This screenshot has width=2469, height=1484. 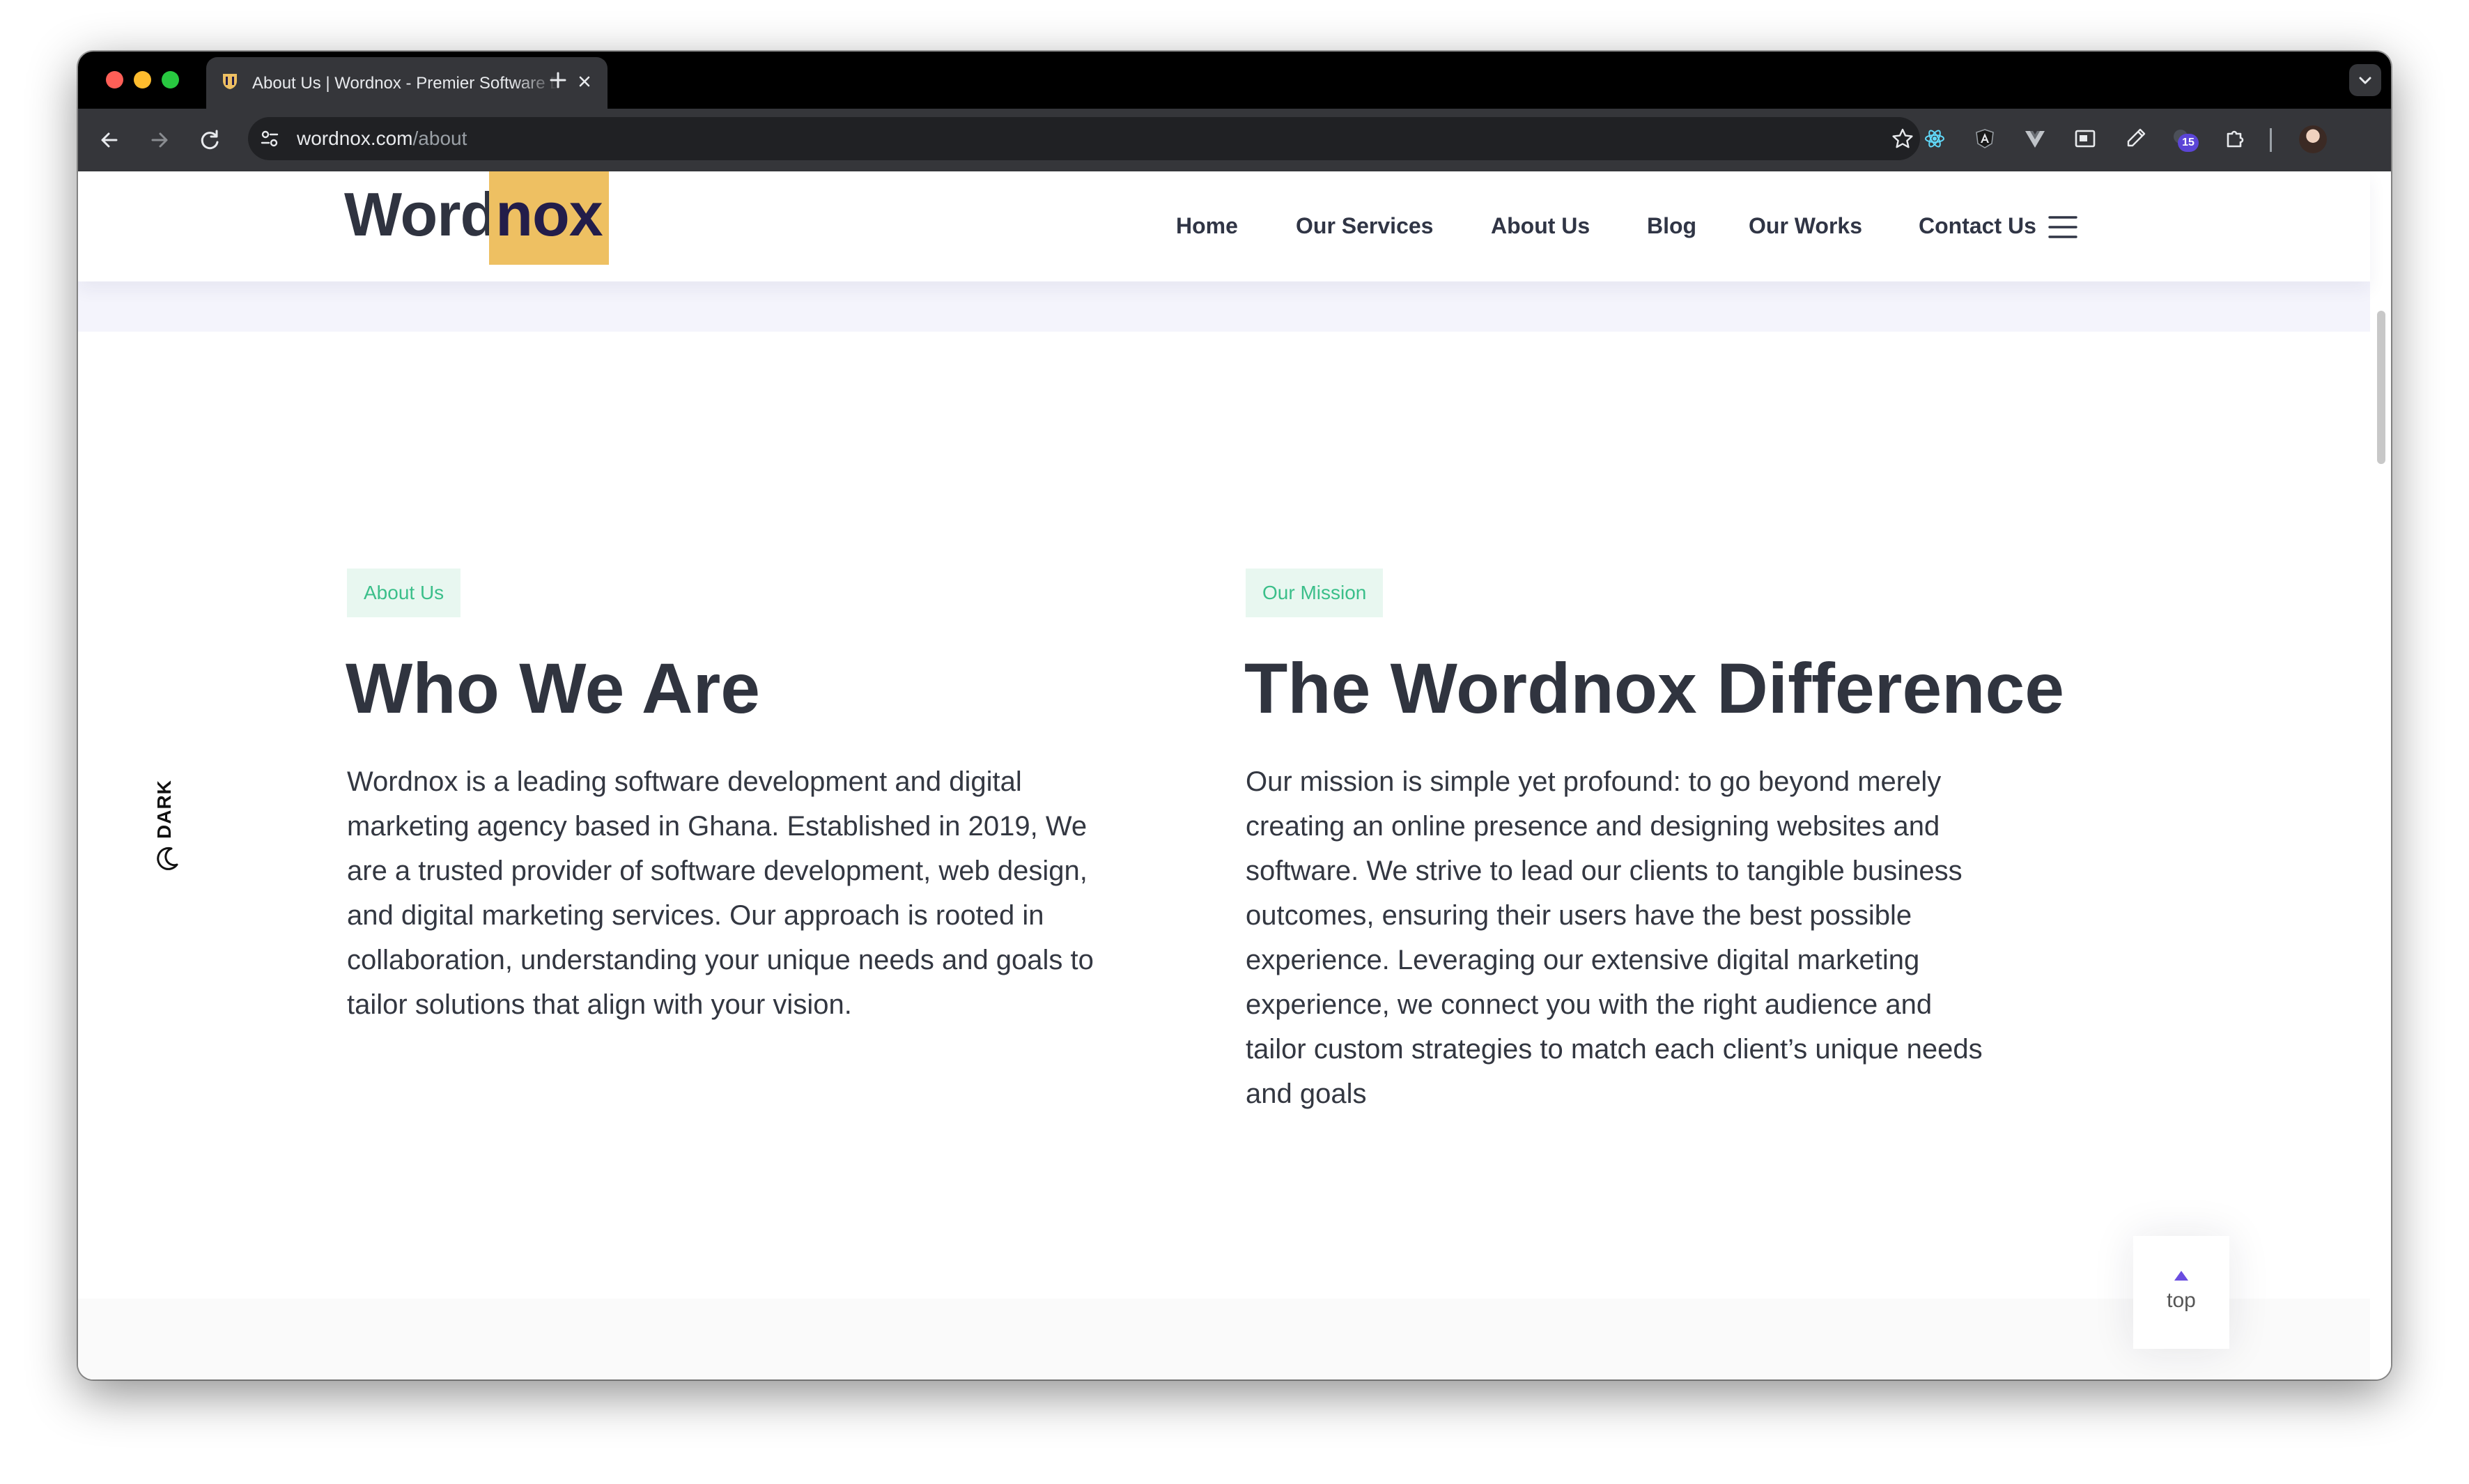 I want to click on angular-devtools-icon, so click(x=1984, y=138).